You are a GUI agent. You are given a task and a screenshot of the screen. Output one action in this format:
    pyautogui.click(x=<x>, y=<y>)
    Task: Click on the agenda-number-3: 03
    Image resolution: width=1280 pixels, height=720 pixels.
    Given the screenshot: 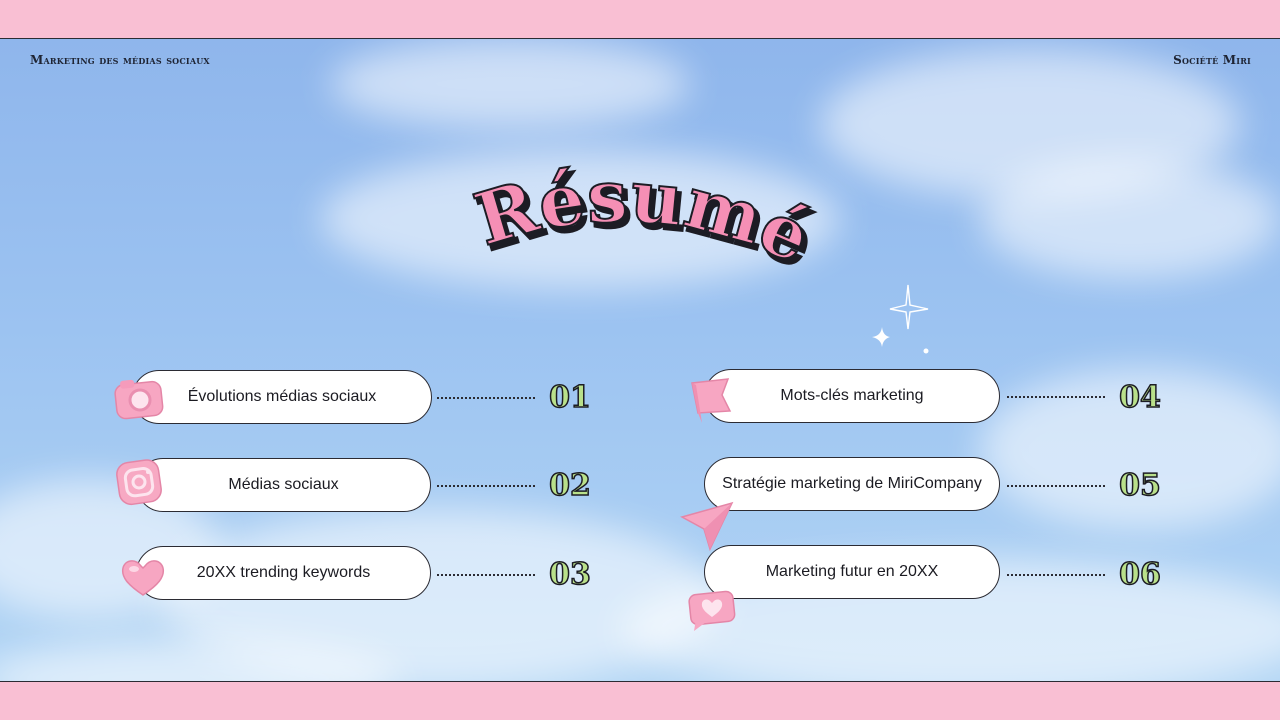 What is the action you would take?
    pyautogui.click(x=570, y=573)
    